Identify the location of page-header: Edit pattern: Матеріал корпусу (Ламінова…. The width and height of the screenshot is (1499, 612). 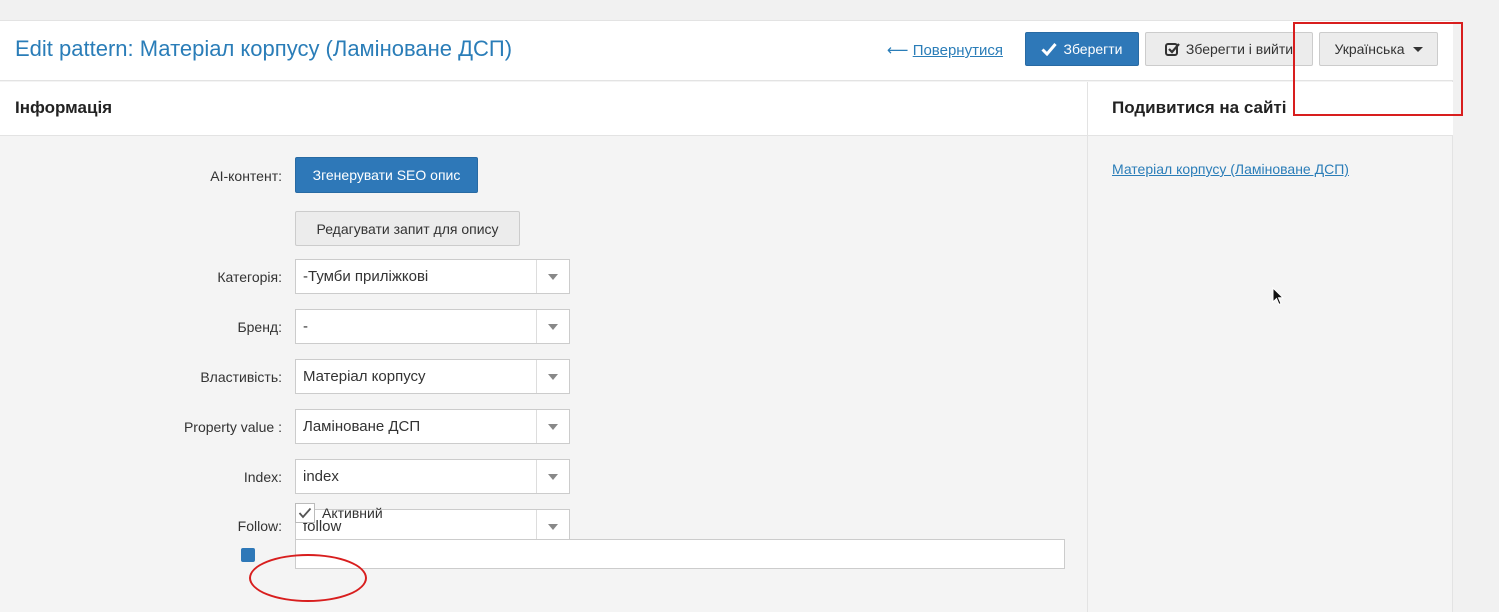
(726, 51).